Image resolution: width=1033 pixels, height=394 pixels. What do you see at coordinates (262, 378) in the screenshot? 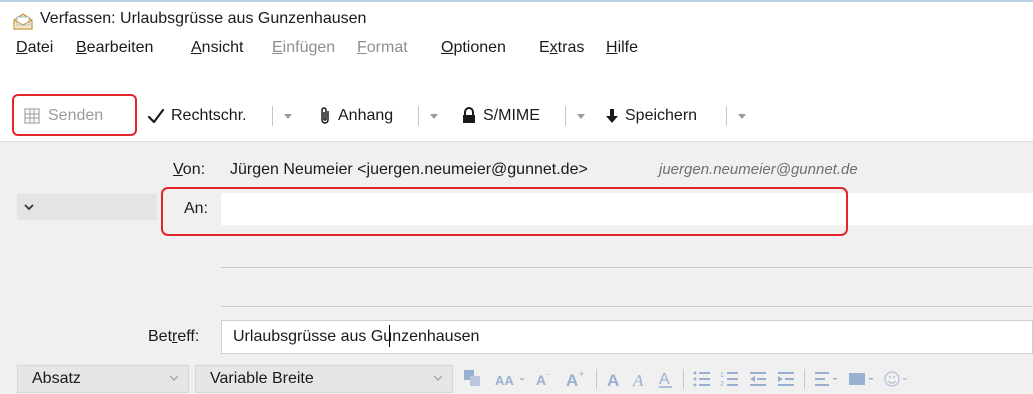
I see `font-value: Variable Breite` at bounding box center [262, 378].